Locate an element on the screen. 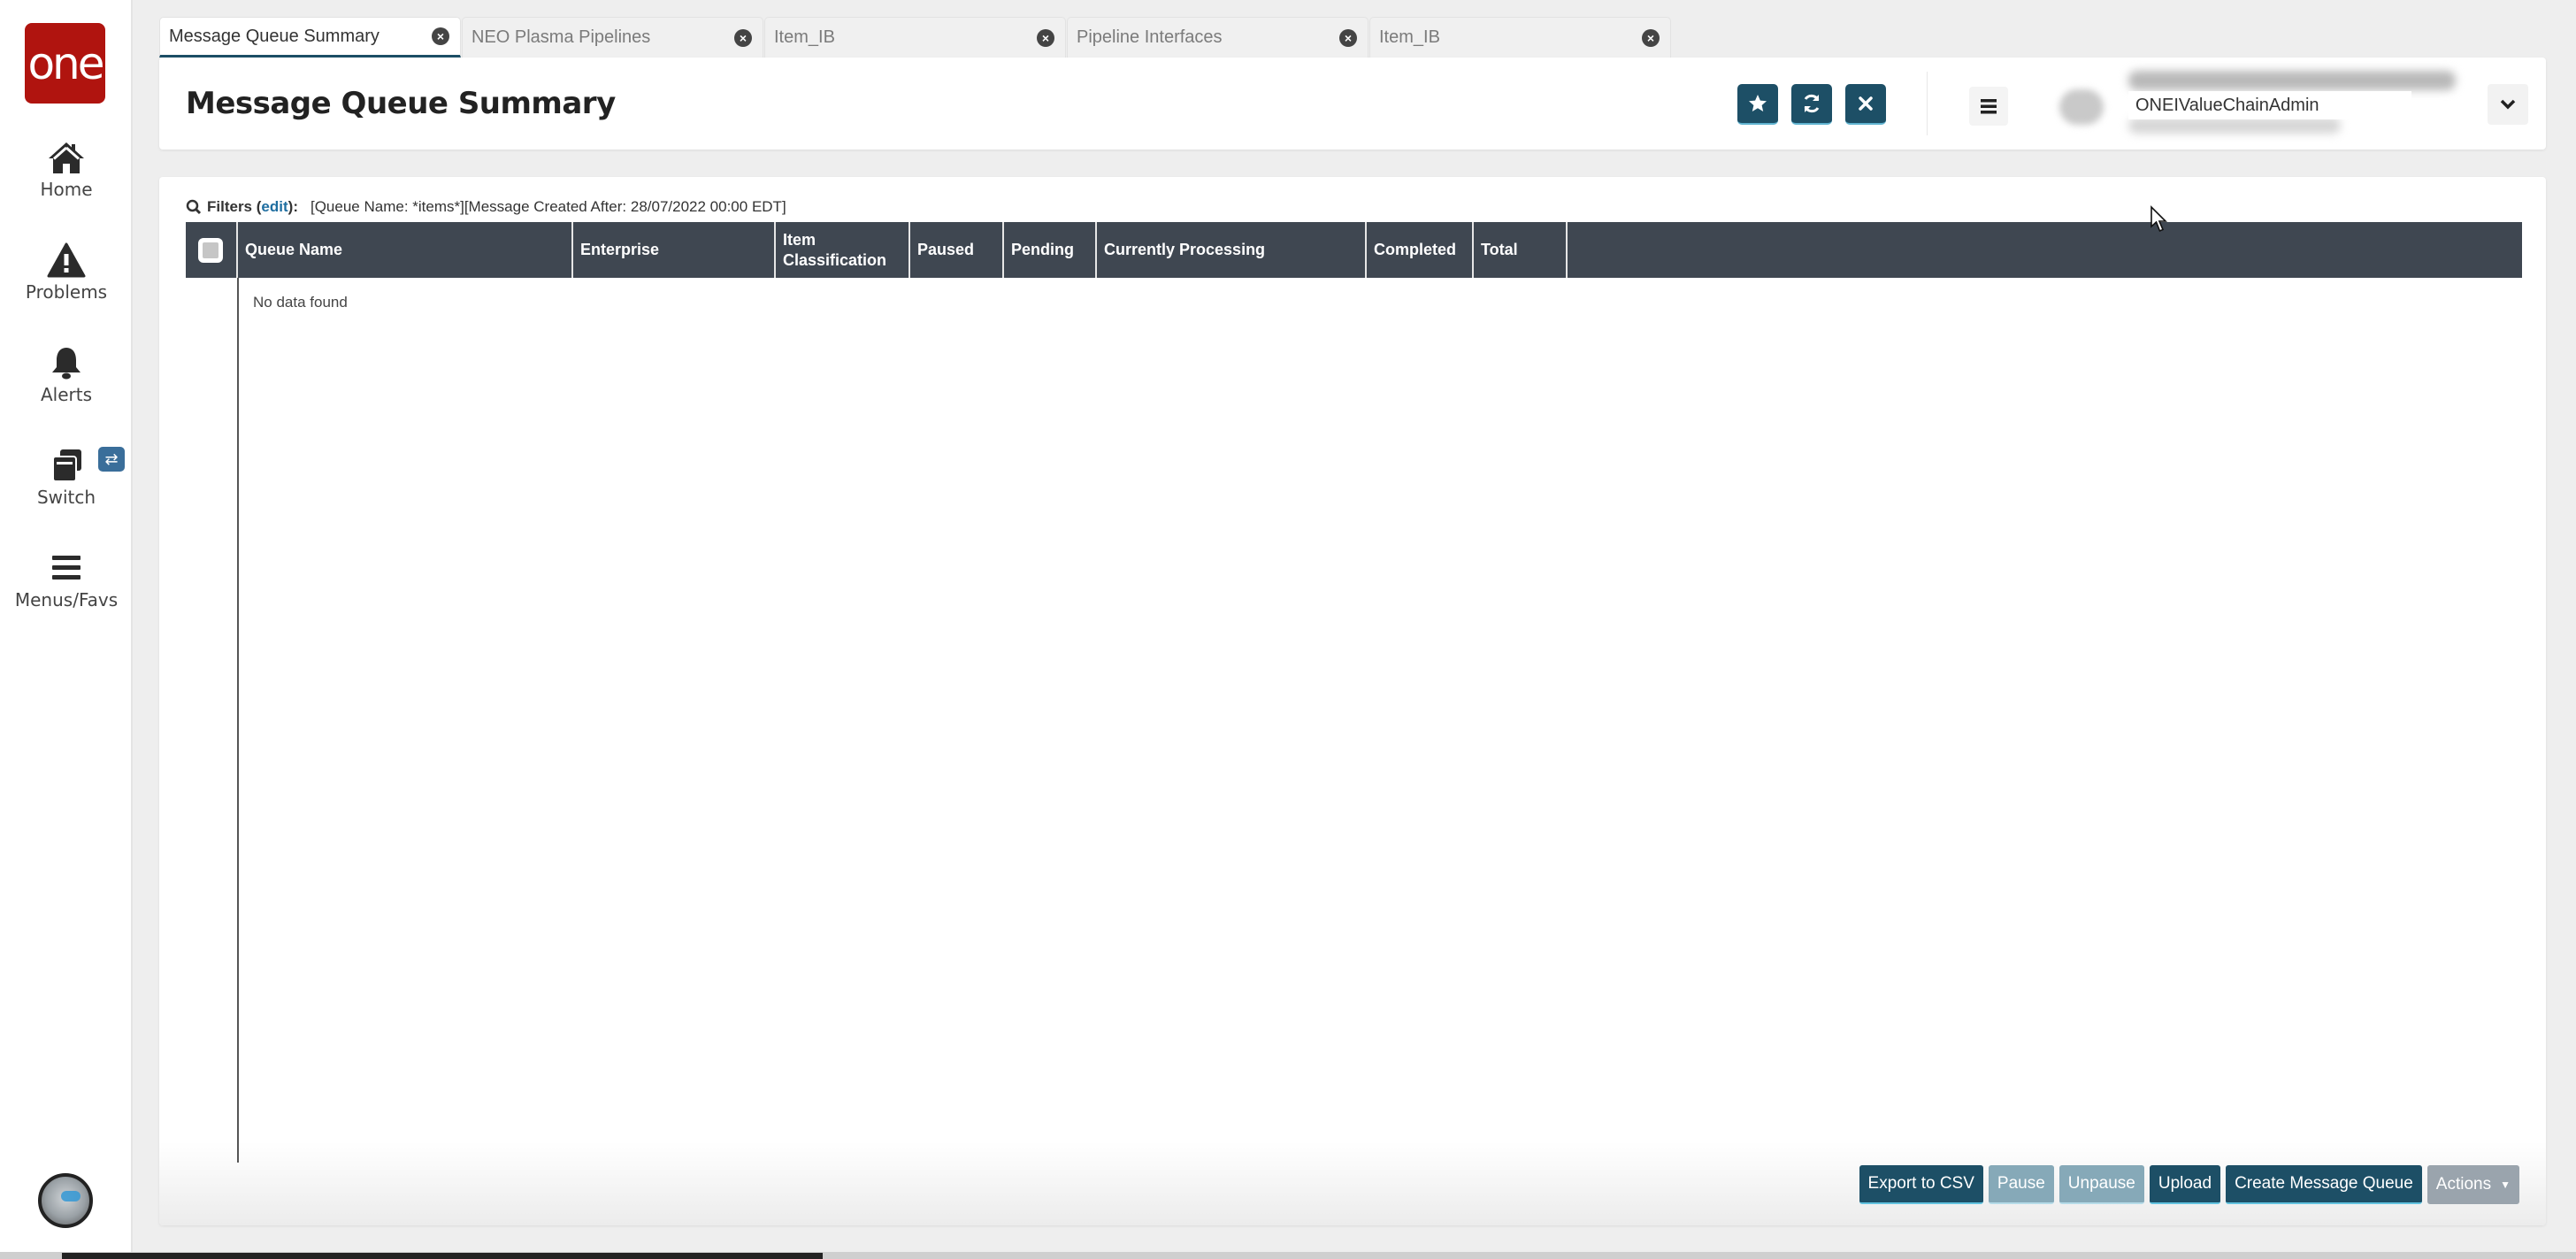  refresh-button is located at coordinates (1811, 104).